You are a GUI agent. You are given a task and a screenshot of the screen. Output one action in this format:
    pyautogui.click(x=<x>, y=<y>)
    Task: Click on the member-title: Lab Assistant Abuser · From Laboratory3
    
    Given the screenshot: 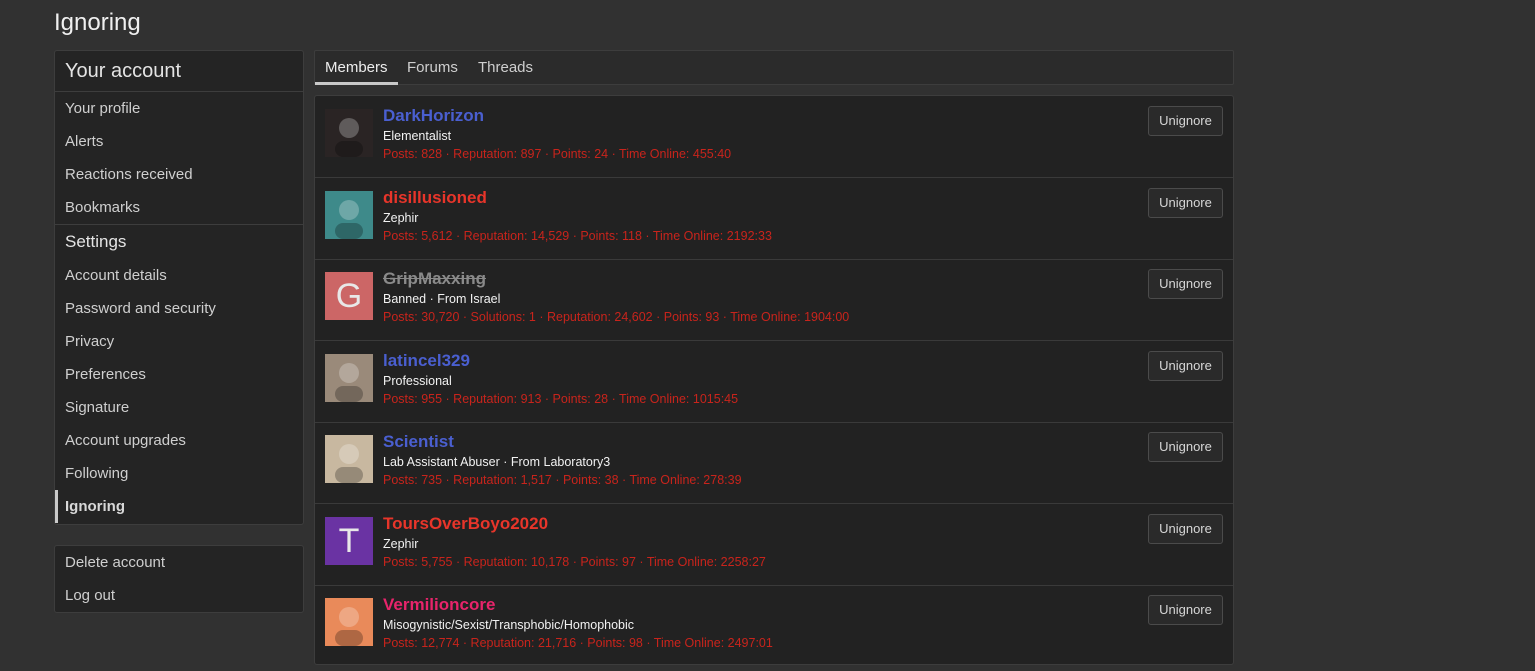 What is the action you would take?
    pyautogui.click(x=497, y=462)
    